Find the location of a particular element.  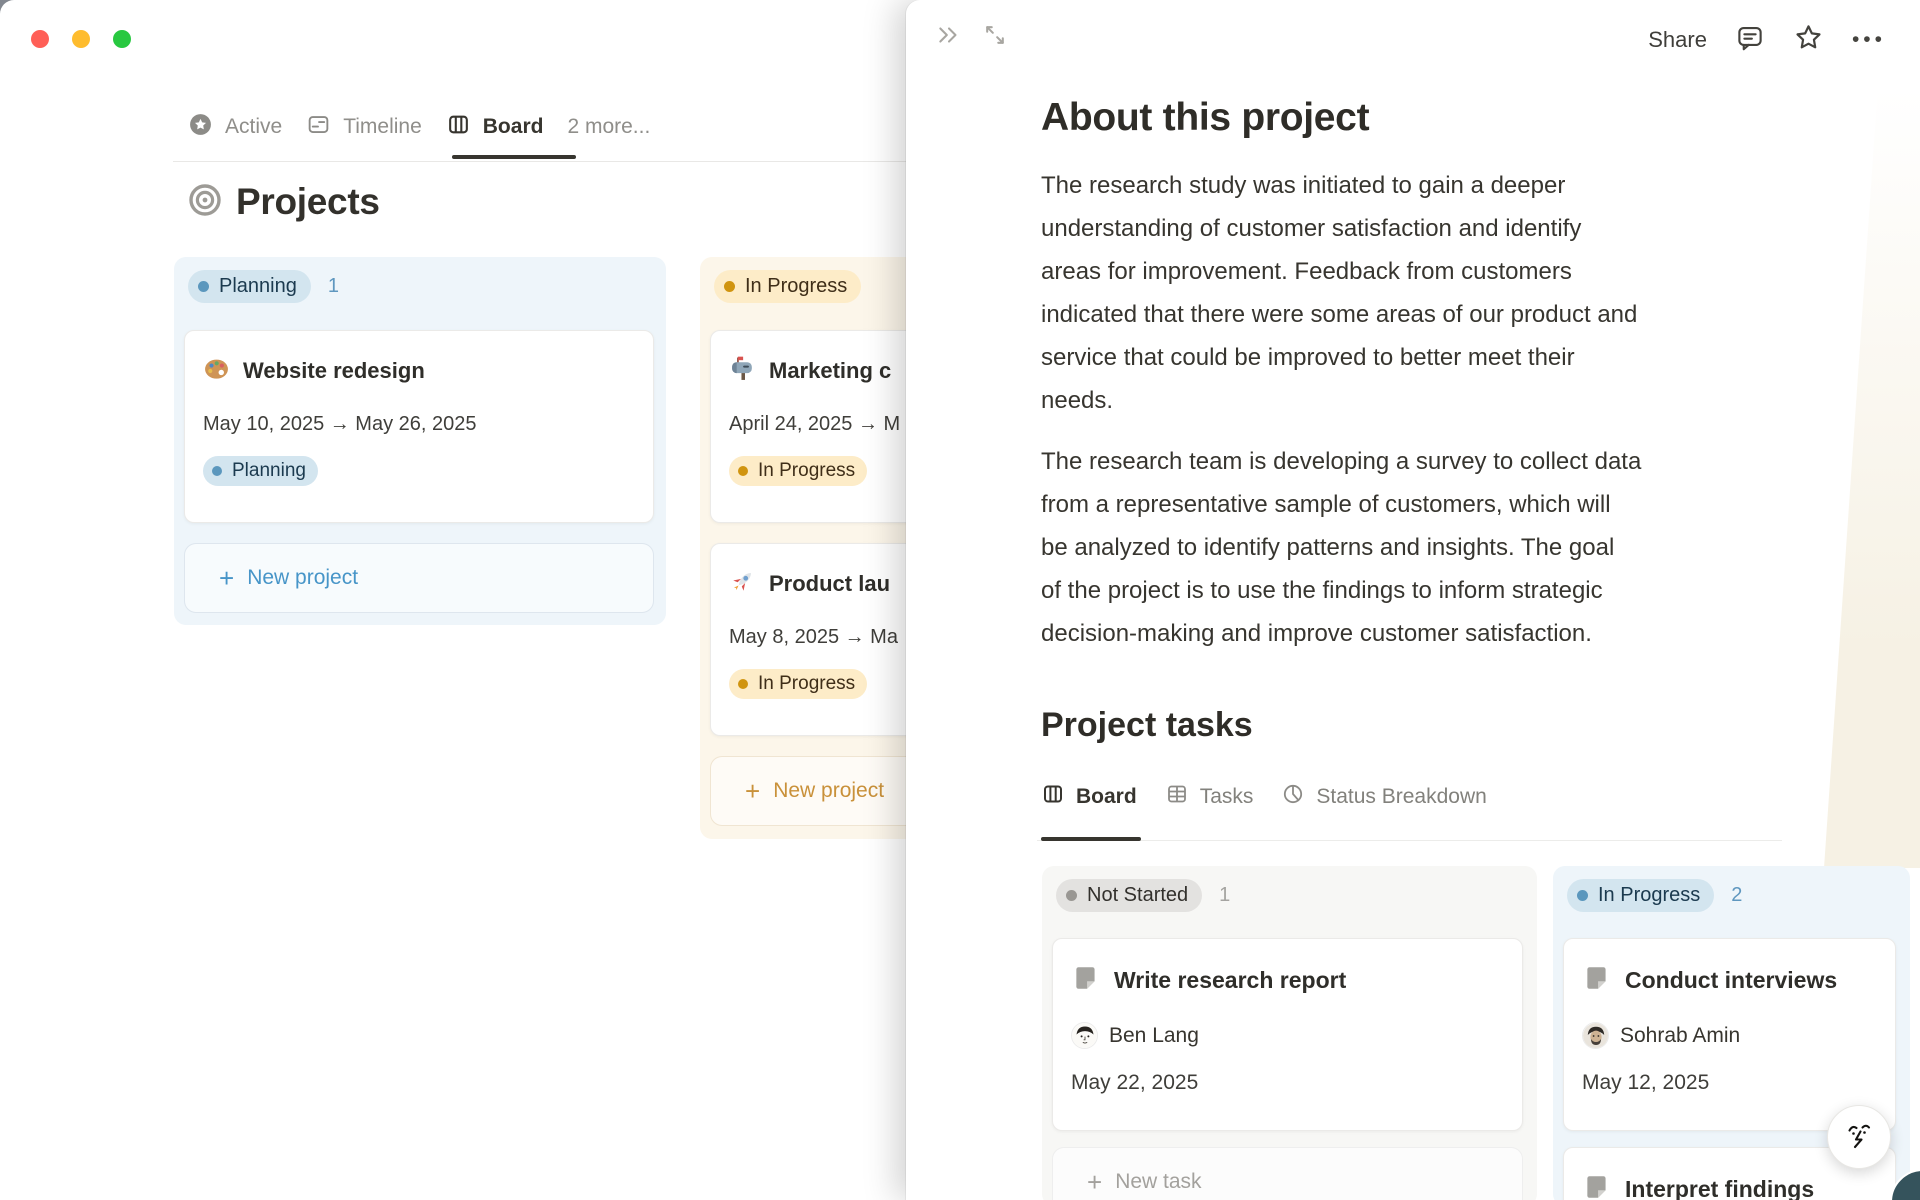

share-button: Share is located at coordinates (1677, 40).